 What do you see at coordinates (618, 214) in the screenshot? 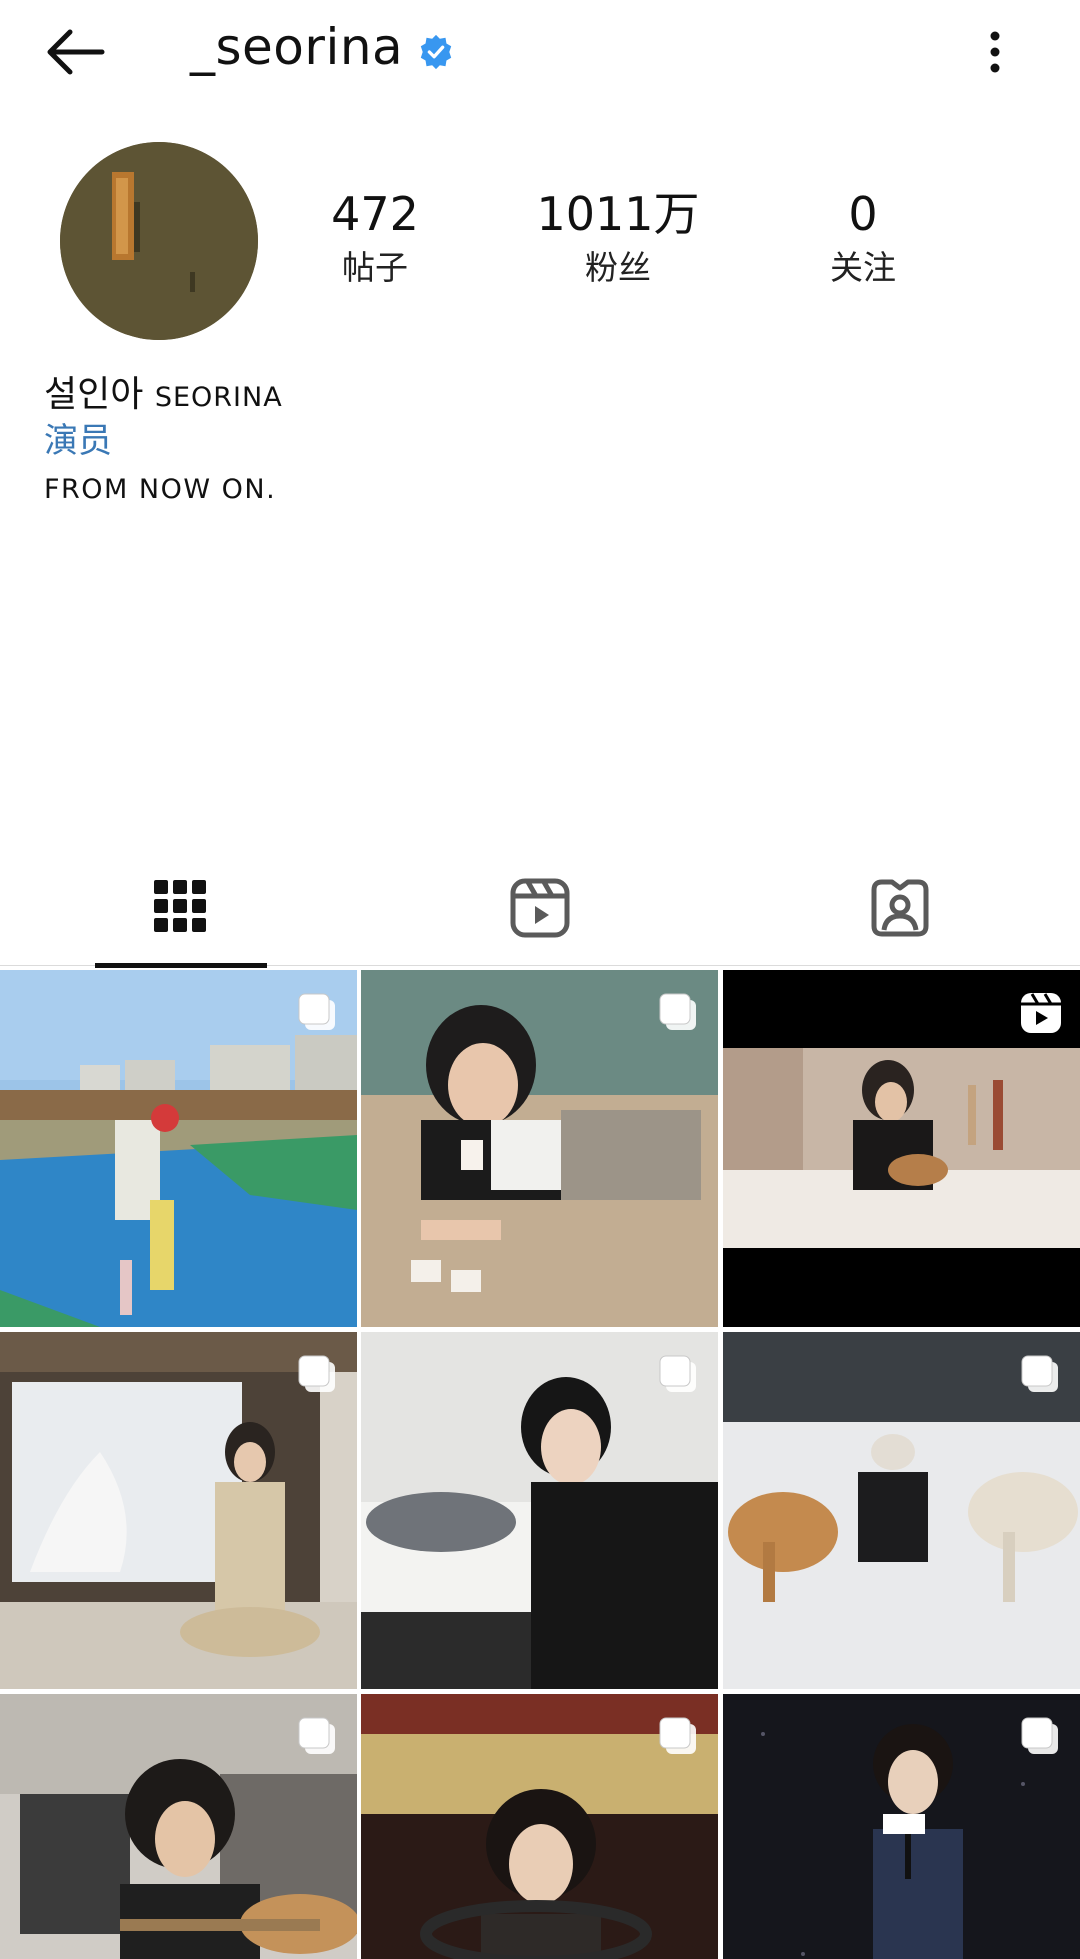
I see `followers-count-value: 1011万` at bounding box center [618, 214].